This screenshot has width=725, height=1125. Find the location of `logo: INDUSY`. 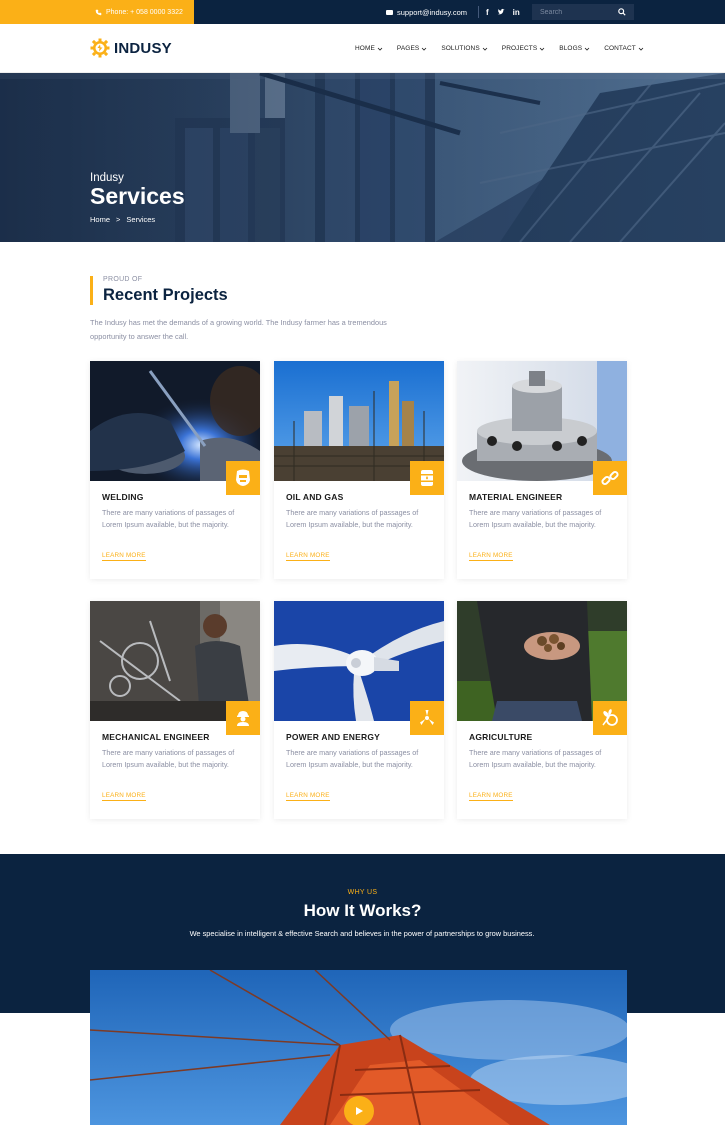

logo: INDUSY is located at coordinates (131, 48).